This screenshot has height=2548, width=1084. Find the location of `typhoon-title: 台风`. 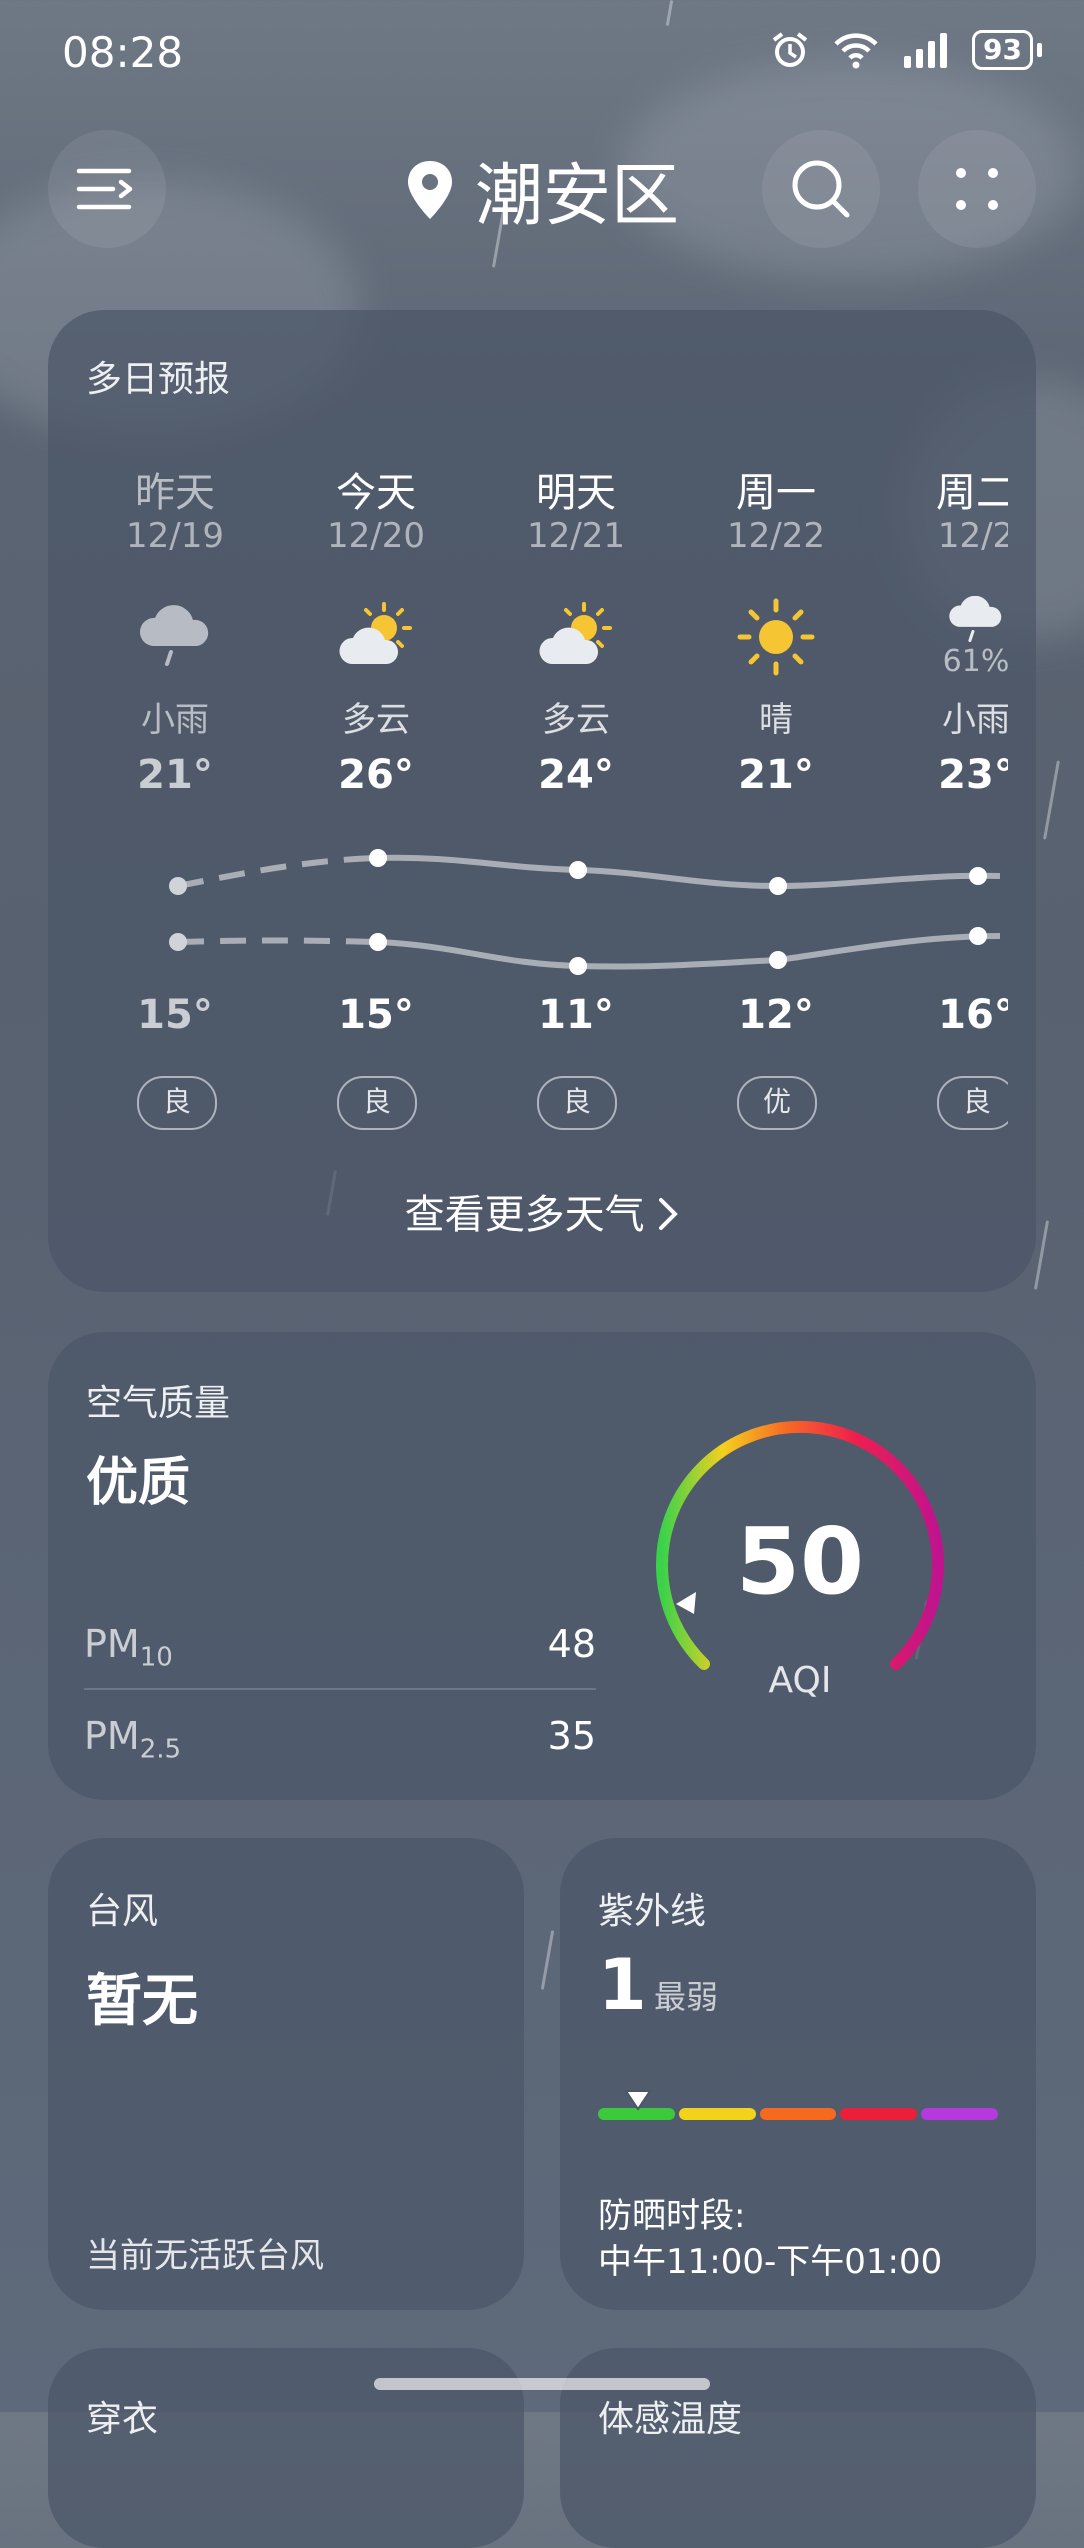

typhoon-title: 台风 is located at coordinates (122, 1911).